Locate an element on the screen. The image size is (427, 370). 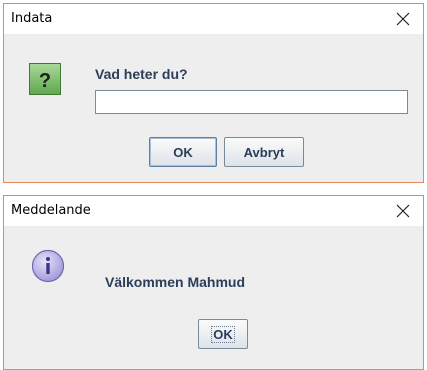
cancel-button-label: Avbryt is located at coordinates (264, 152).